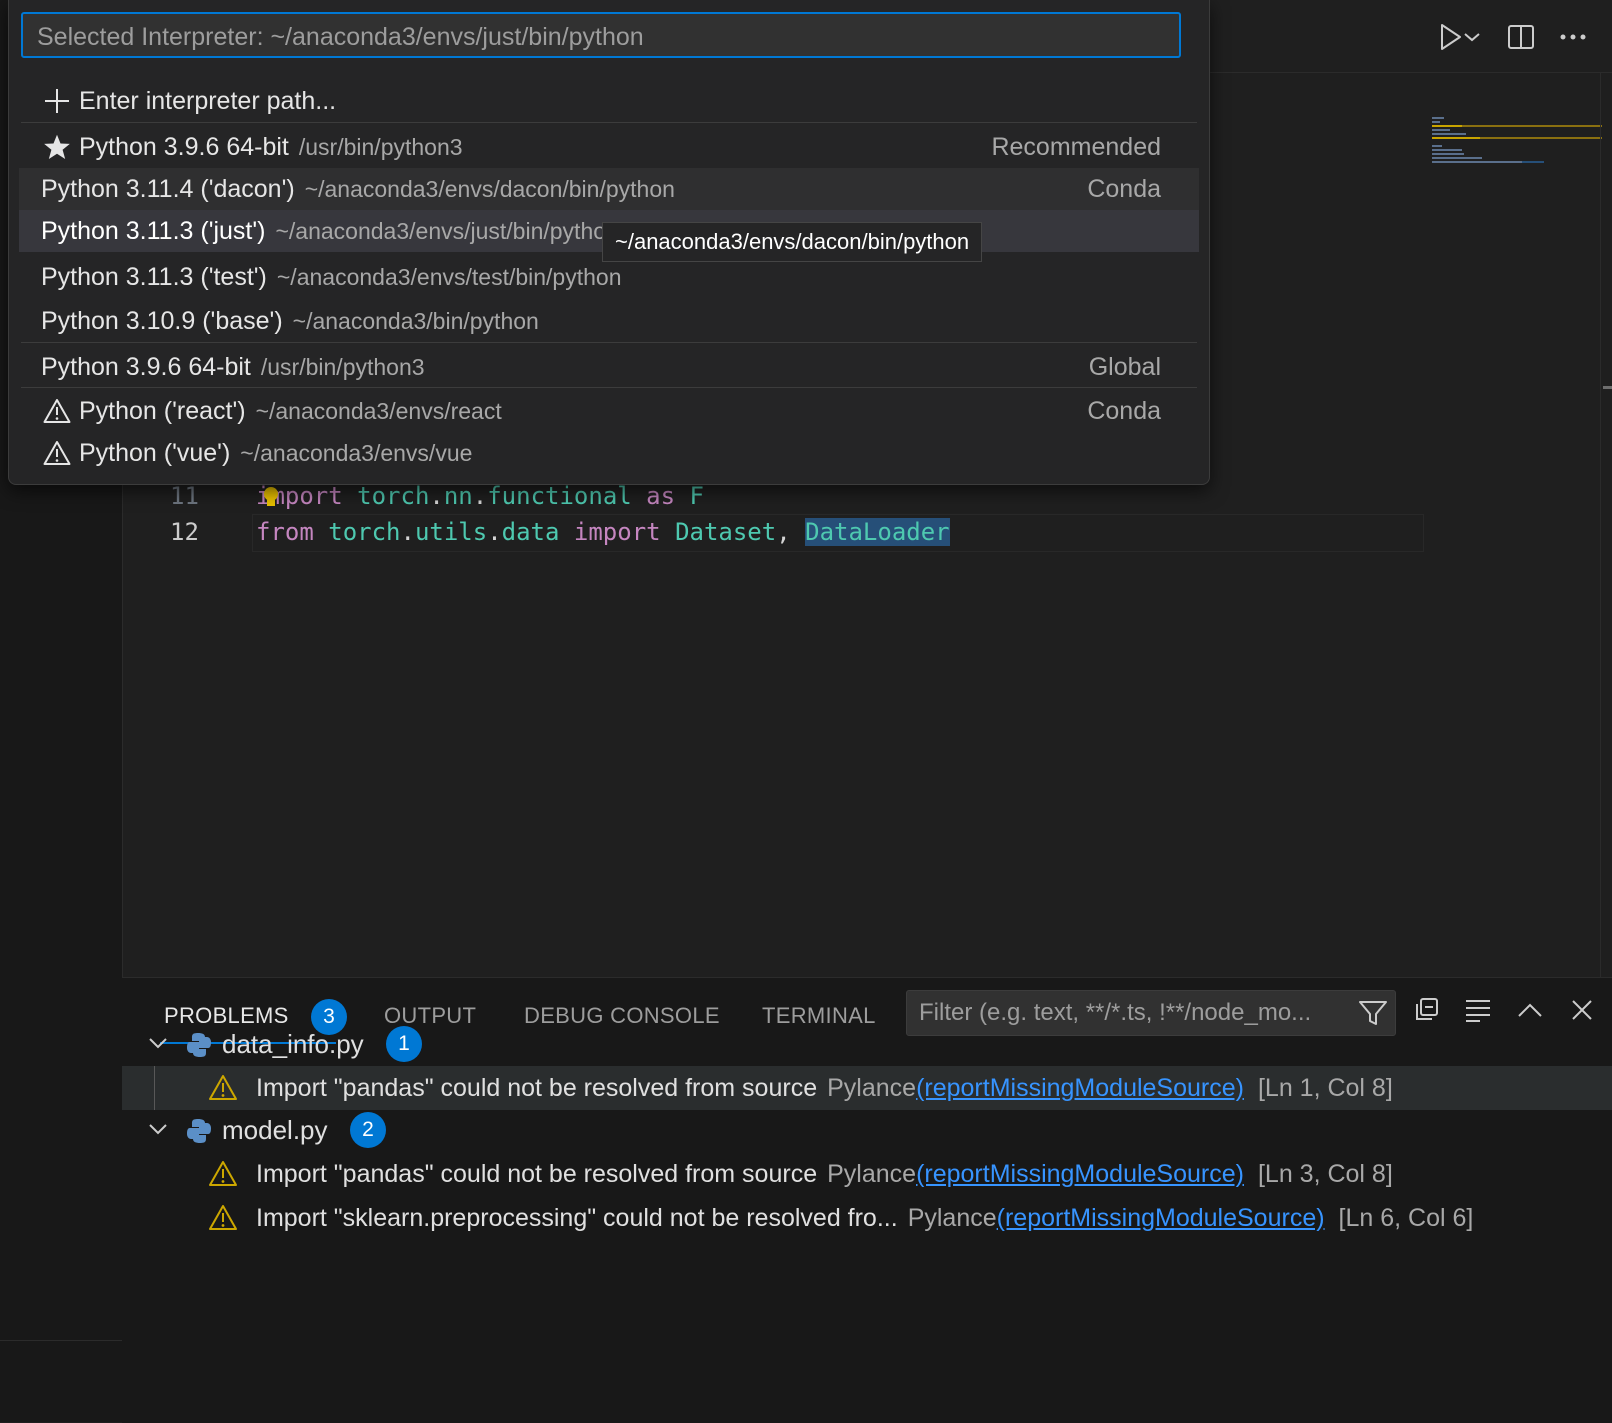 The width and height of the screenshot is (1612, 1423). Describe the element at coordinates (1573, 37) in the screenshot. I see `more-actions-icon` at that location.